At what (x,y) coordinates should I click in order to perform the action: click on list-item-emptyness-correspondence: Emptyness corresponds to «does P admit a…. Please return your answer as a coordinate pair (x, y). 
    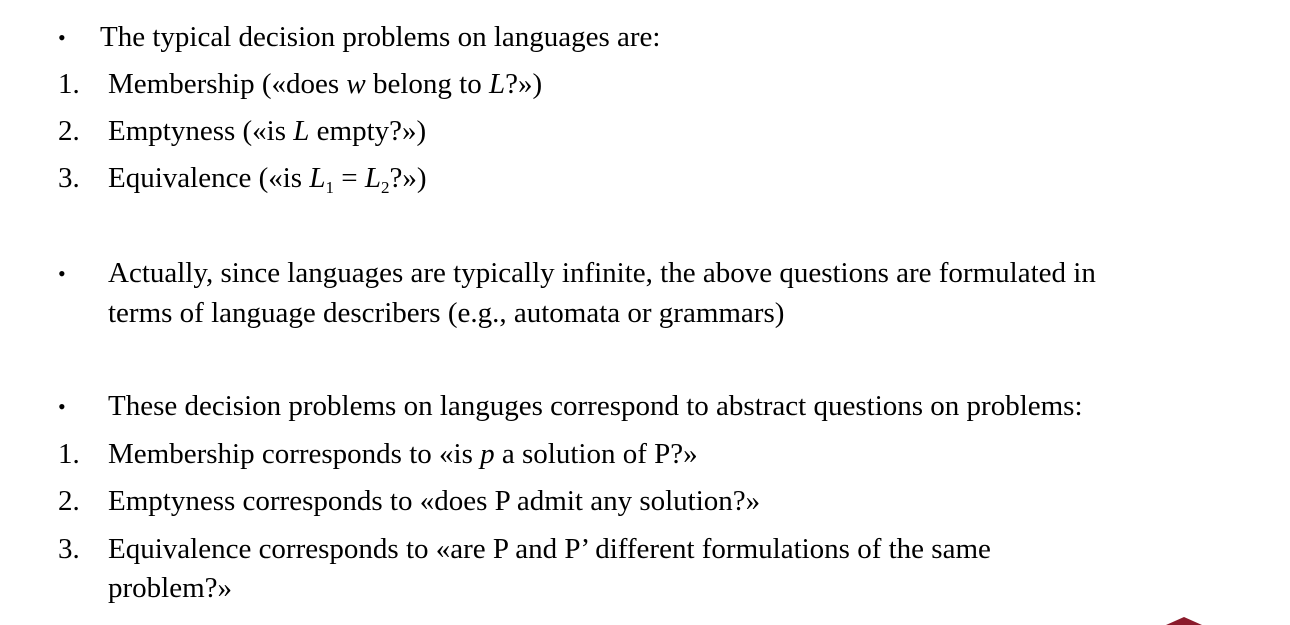
    Looking at the image, I should click on (434, 501).